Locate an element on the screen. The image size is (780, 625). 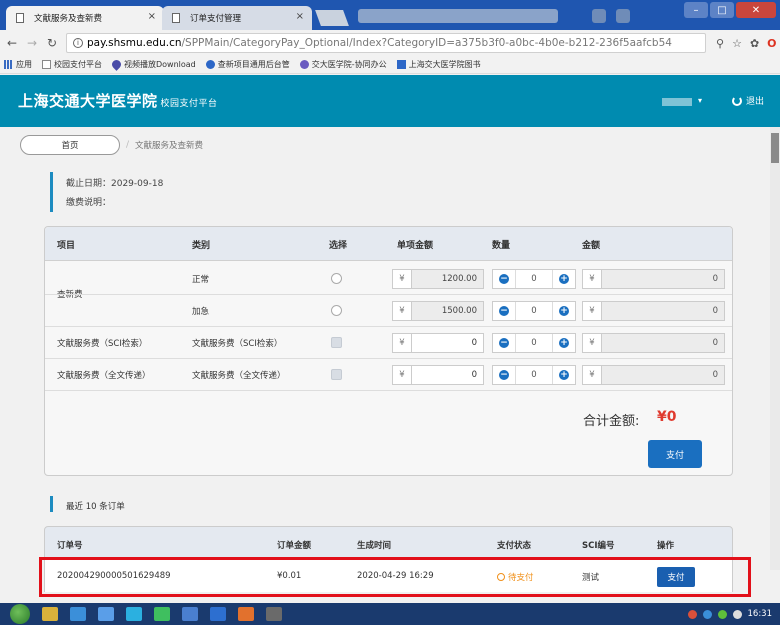
scrollbar-thumb is located at coordinates (775, 148).